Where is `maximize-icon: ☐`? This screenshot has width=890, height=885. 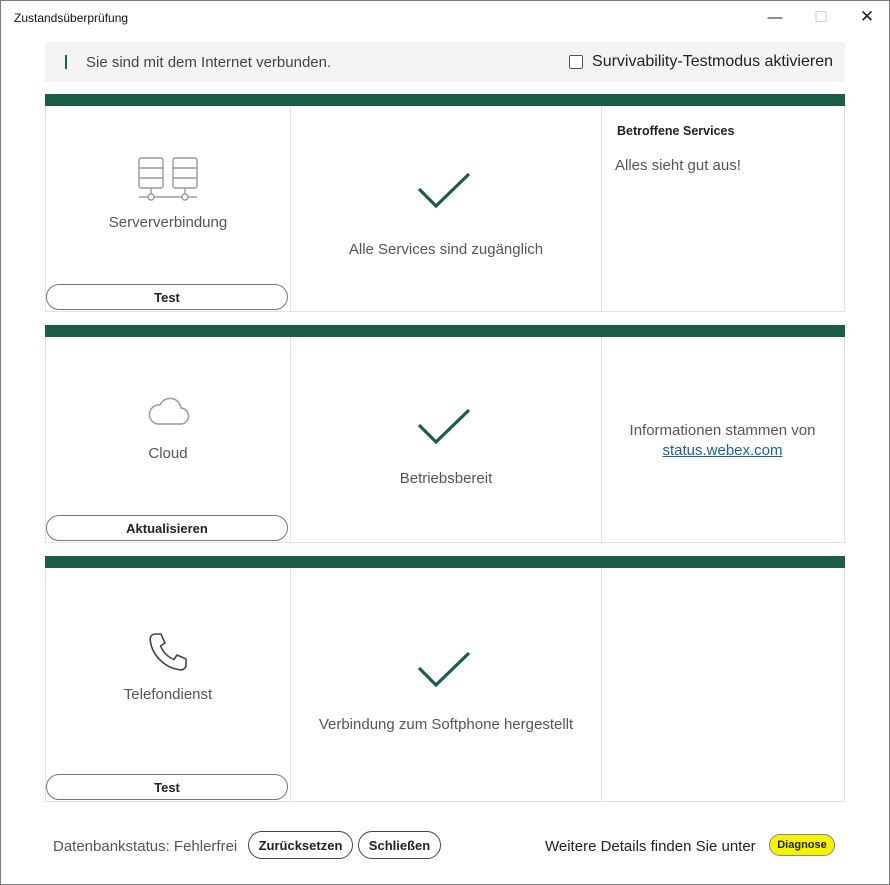 maximize-icon: ☐ is located at coordinates (821, 17).